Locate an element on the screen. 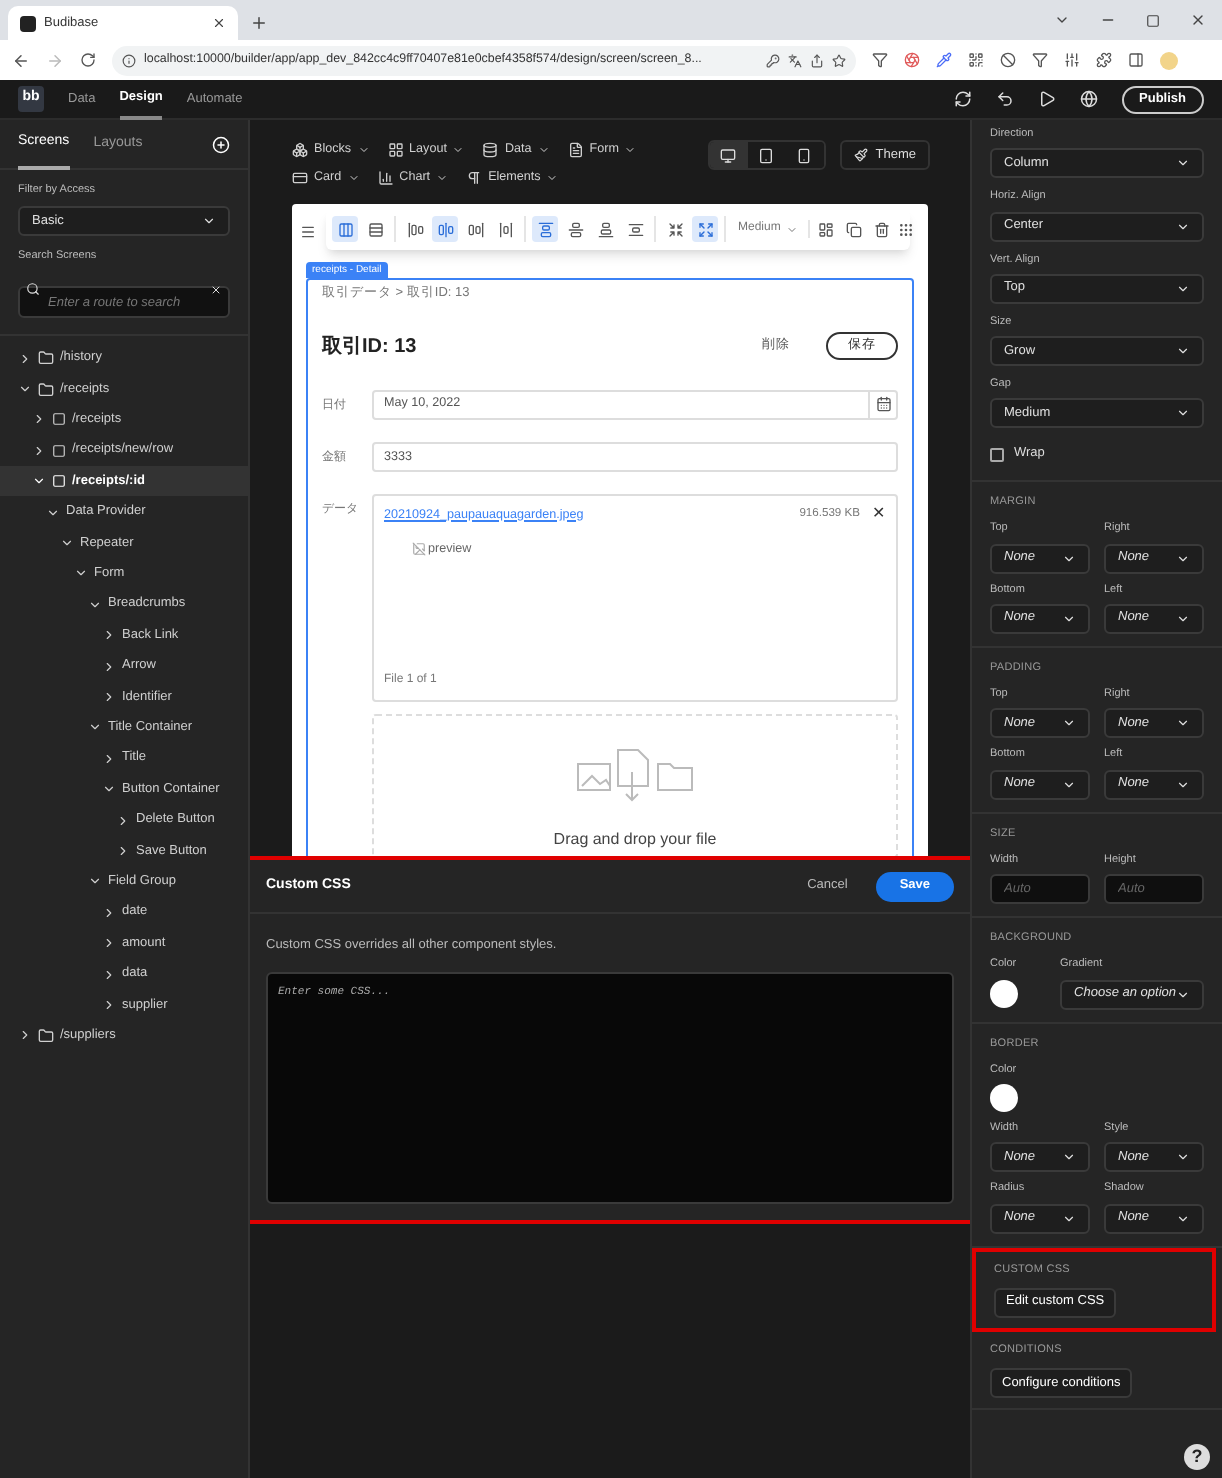 Image resolution: width=1222 pixels, height=1478 pixels. translate-icon is located at coordinates (795, 60).